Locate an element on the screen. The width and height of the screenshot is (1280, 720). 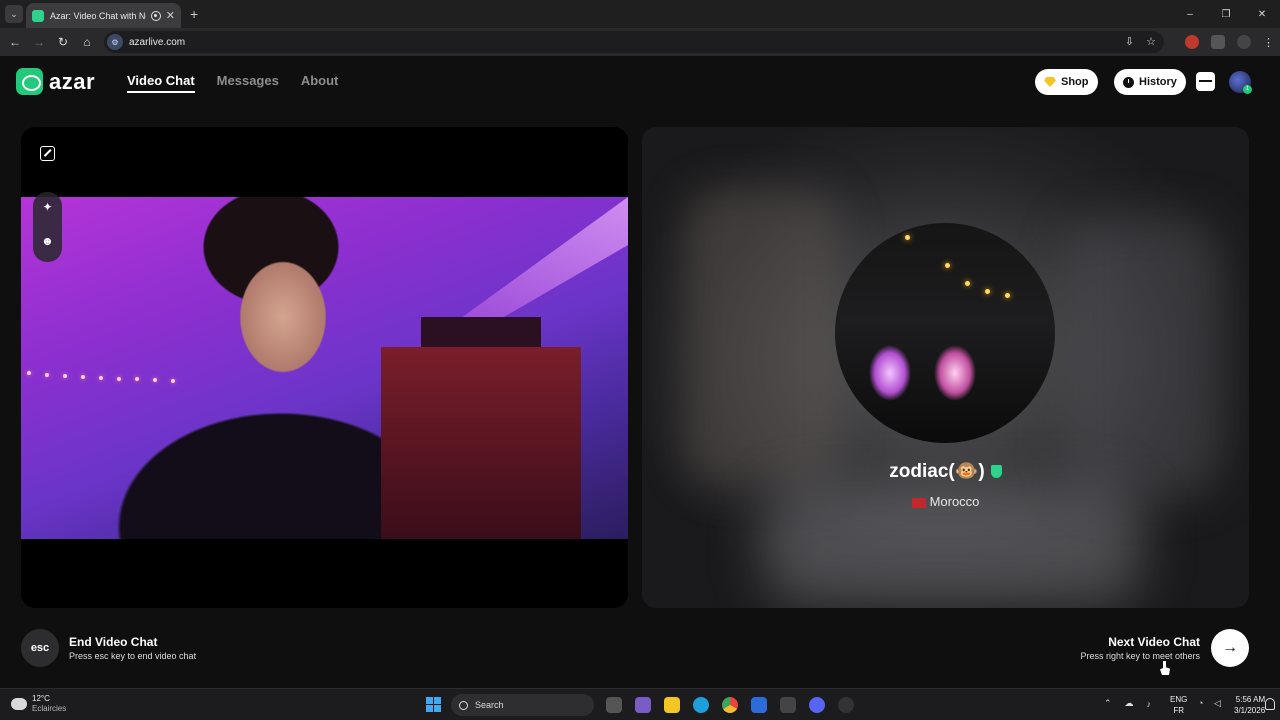
magic-wand-icon: ✦ is located at coordinates (47, 206).